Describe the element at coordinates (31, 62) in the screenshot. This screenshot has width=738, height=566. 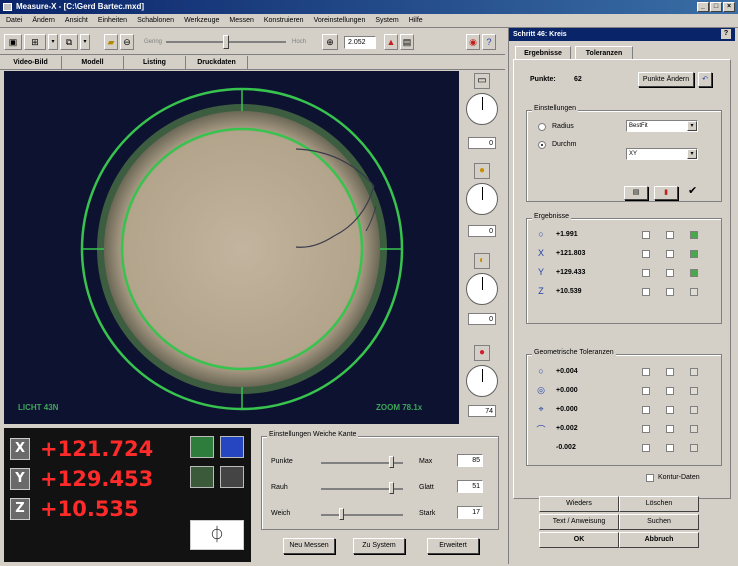
I see `tab-video-bild: Video-Bild` at that location.